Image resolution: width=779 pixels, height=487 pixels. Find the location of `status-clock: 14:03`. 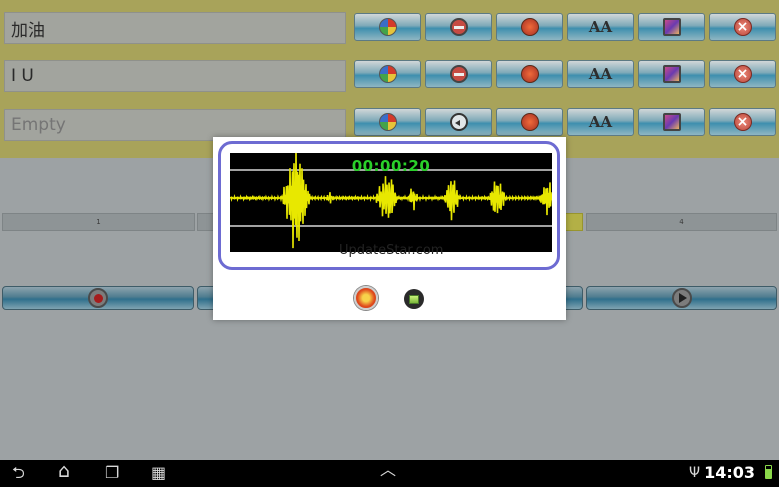

status-clock: 14:03 is located at coordinates (729, 472).